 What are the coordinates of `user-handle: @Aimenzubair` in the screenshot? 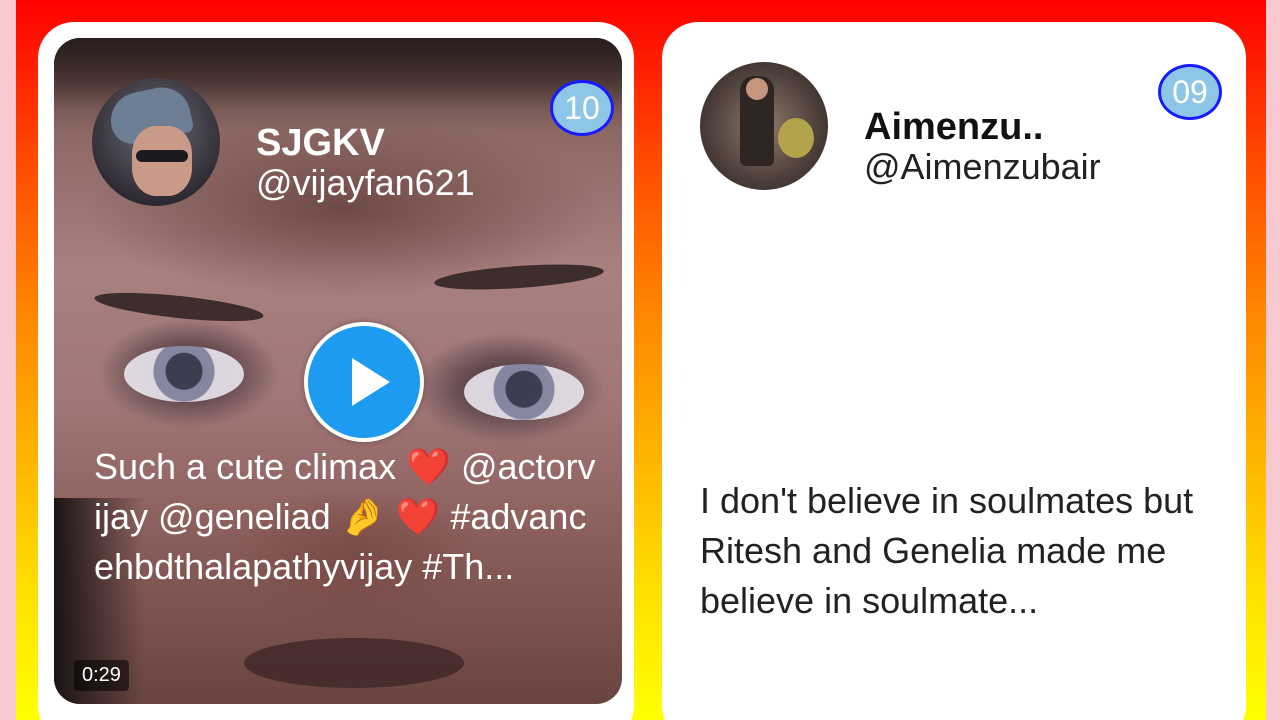 It's located at (991, 167).